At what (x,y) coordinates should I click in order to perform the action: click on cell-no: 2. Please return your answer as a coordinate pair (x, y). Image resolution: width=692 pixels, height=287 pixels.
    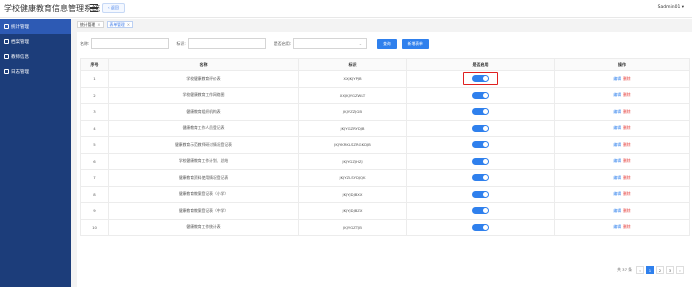
    Looking at the image, I should click on (94, 95).